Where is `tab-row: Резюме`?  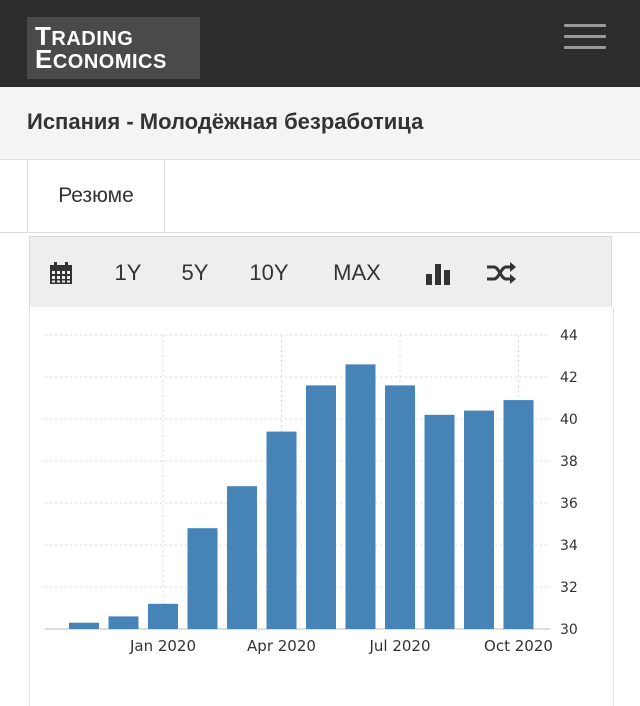
tab-row: Резюме is located at coordinates (320, 196).